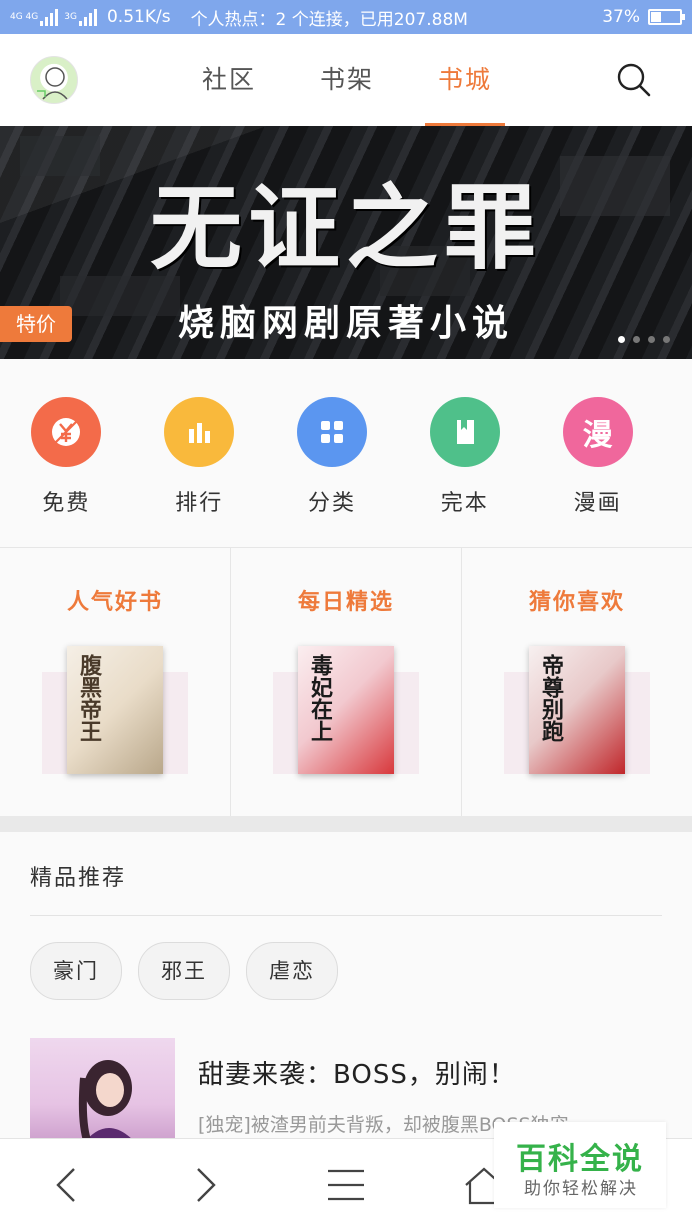 The image size is (692, 1230). What do you see at coordinates (70, 16) in the screenshot?
I see `network-type-2: 3G` at bounding box center [70, 16].